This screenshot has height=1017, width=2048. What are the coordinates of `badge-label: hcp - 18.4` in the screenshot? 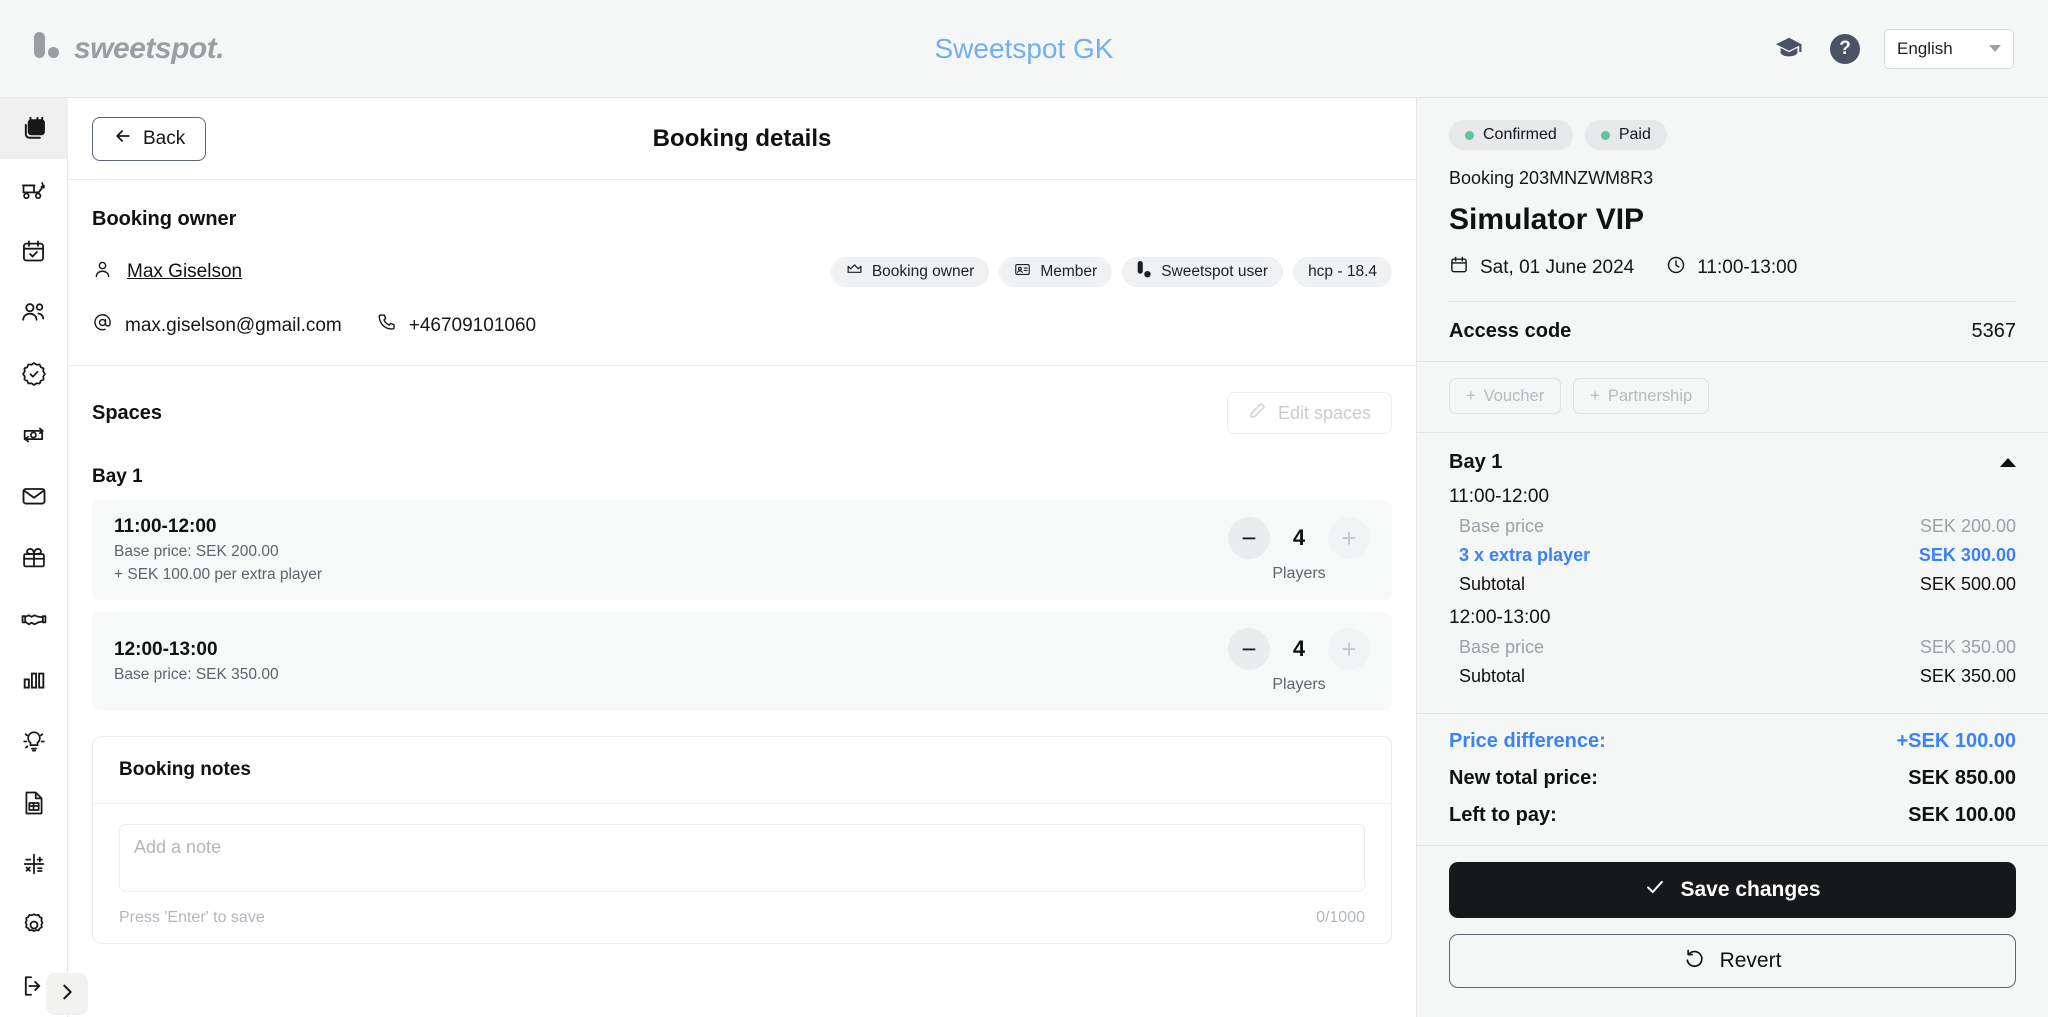 It's located at (1342, 271).